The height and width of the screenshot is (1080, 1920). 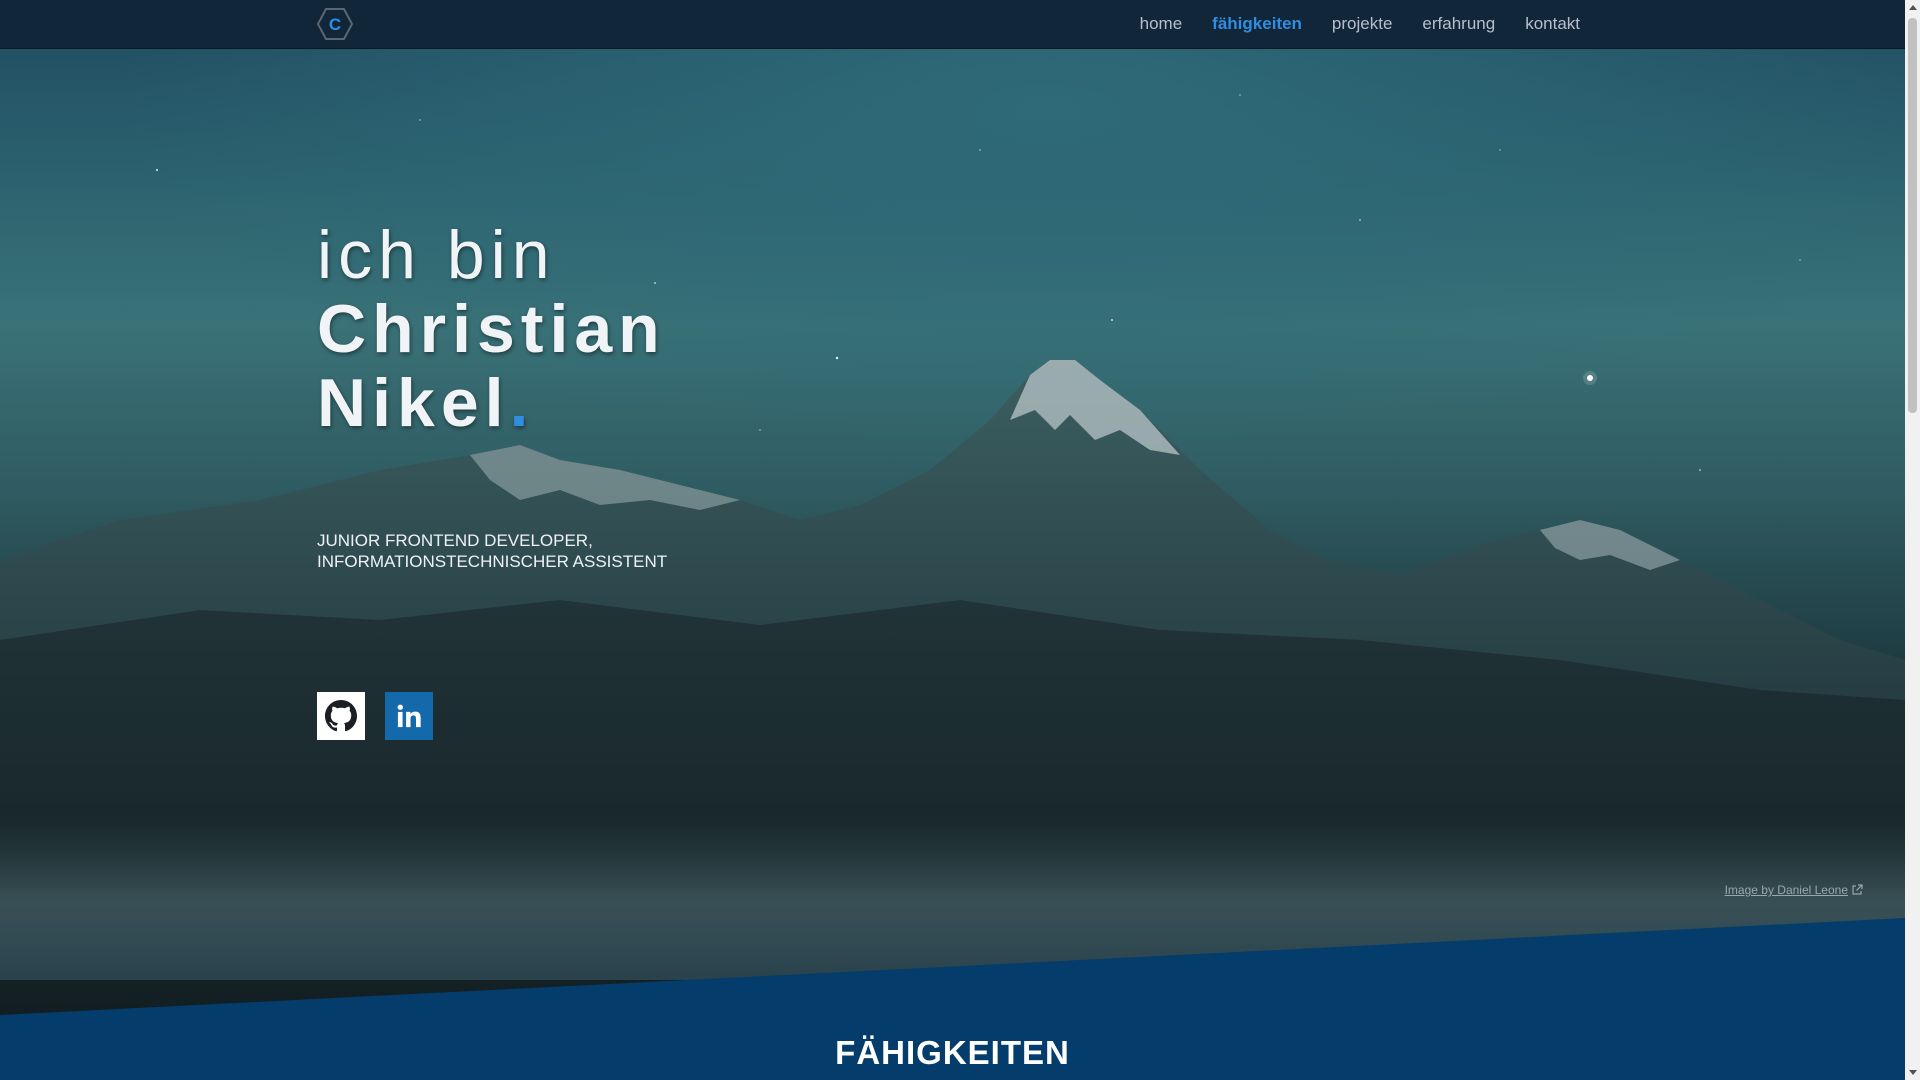 I want to click on scroll-thumb, so click(x=1912, y=215).